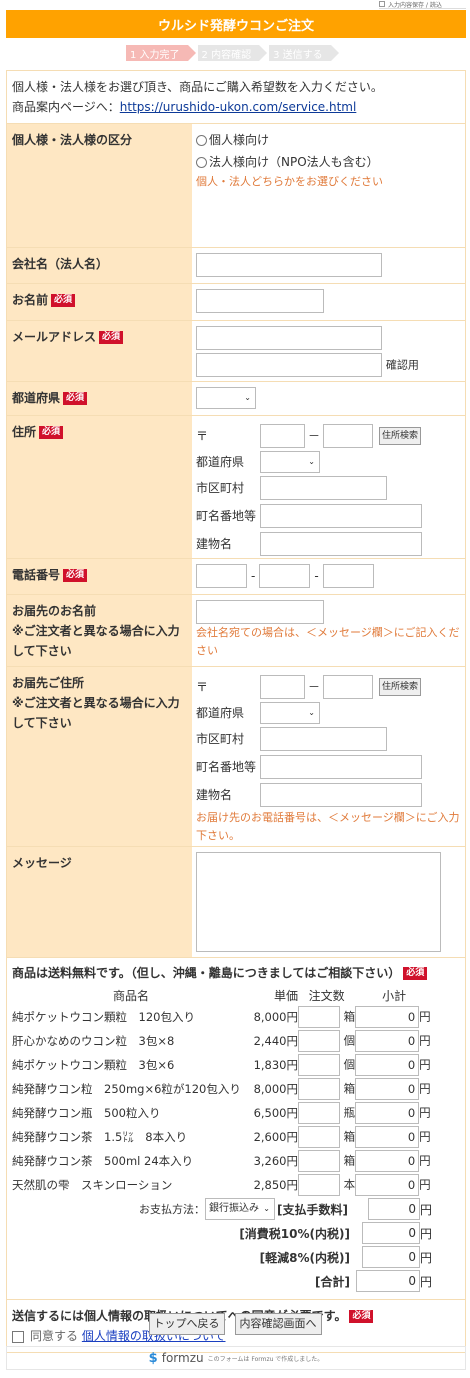 This screenshot has height=1378, width=470. Describe the element at coordinates (318, 902) in the screenshot. I see `message-textarea` at that location.